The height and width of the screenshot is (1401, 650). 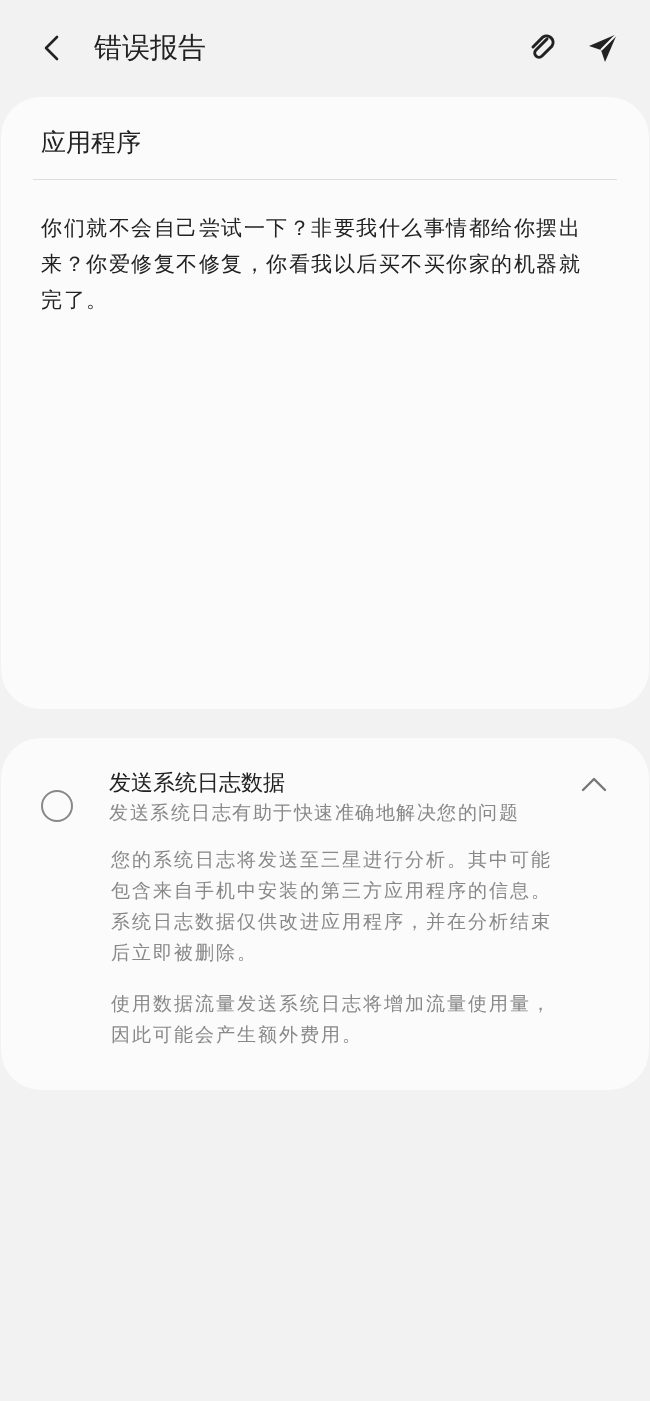 I want to click on option-subtitle: 发送系统日志有助于快速准确地解决您的问题, so click(x=314, y=812).